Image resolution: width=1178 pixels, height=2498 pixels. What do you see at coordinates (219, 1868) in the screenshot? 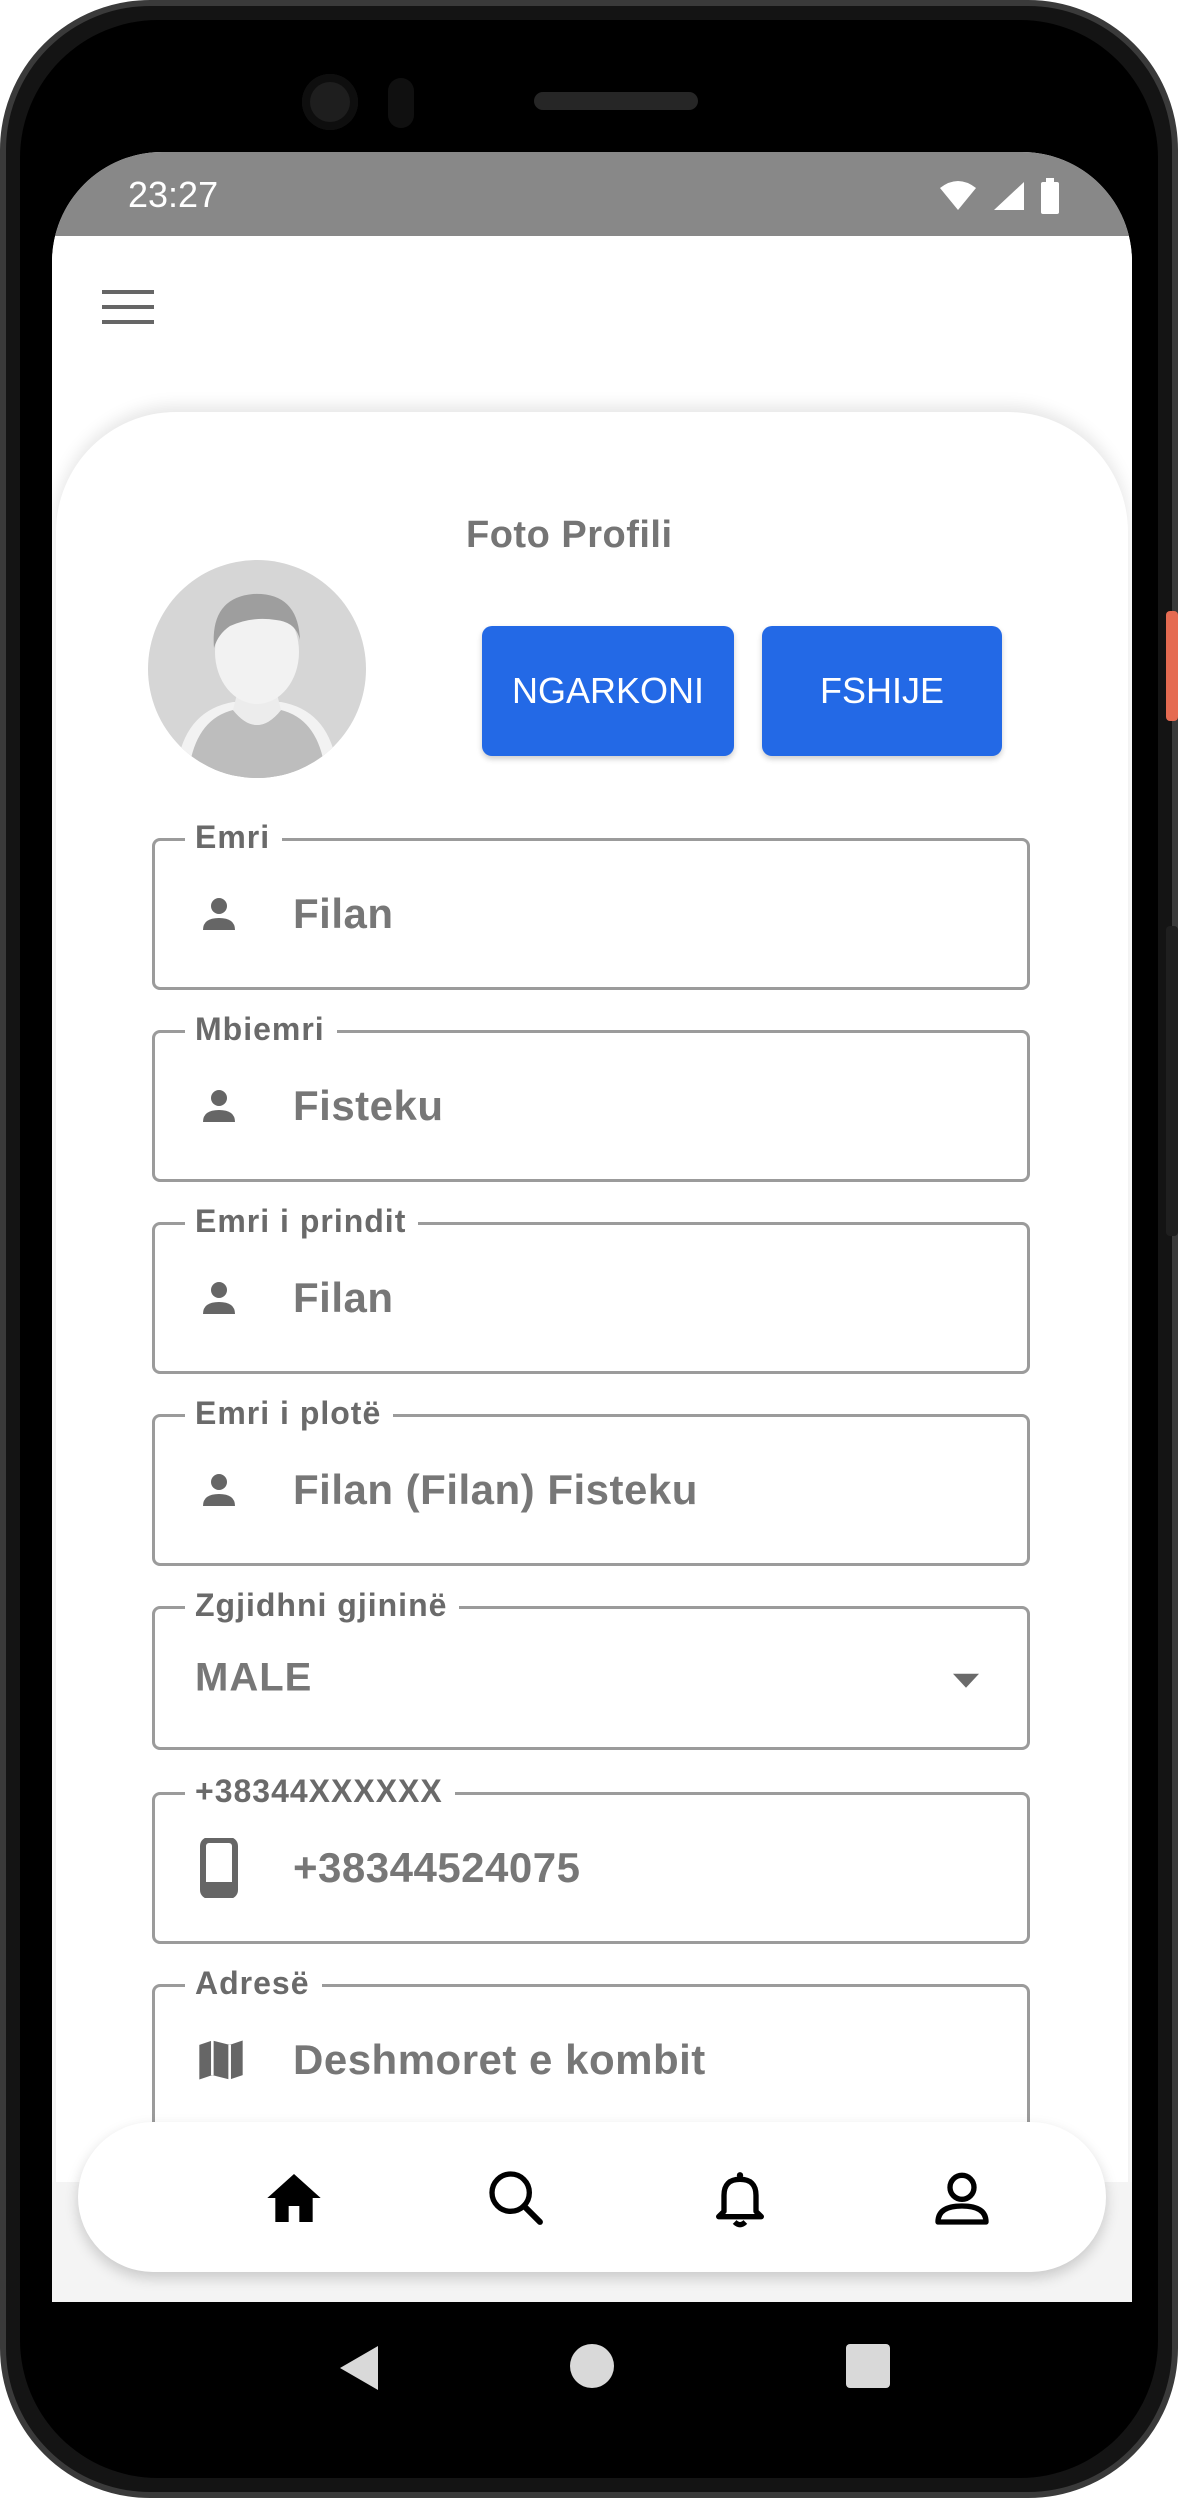
I see `smartphone-icon` at bounding box center [219, 1868].